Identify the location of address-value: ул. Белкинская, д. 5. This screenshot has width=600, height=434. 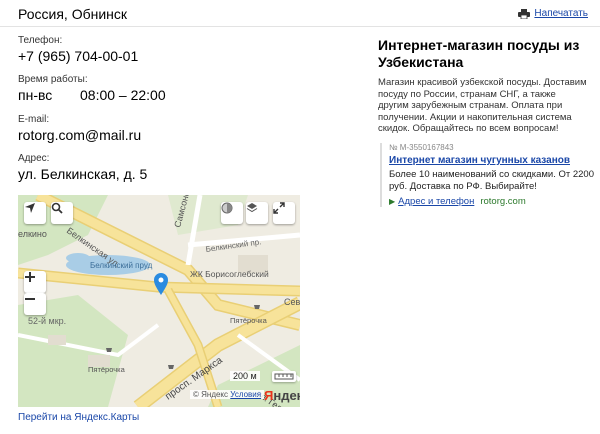
(83, 174).